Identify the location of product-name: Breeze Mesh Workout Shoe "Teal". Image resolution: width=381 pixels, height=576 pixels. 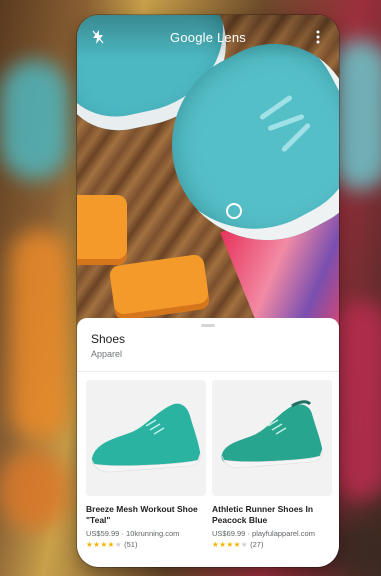
(146, 515).